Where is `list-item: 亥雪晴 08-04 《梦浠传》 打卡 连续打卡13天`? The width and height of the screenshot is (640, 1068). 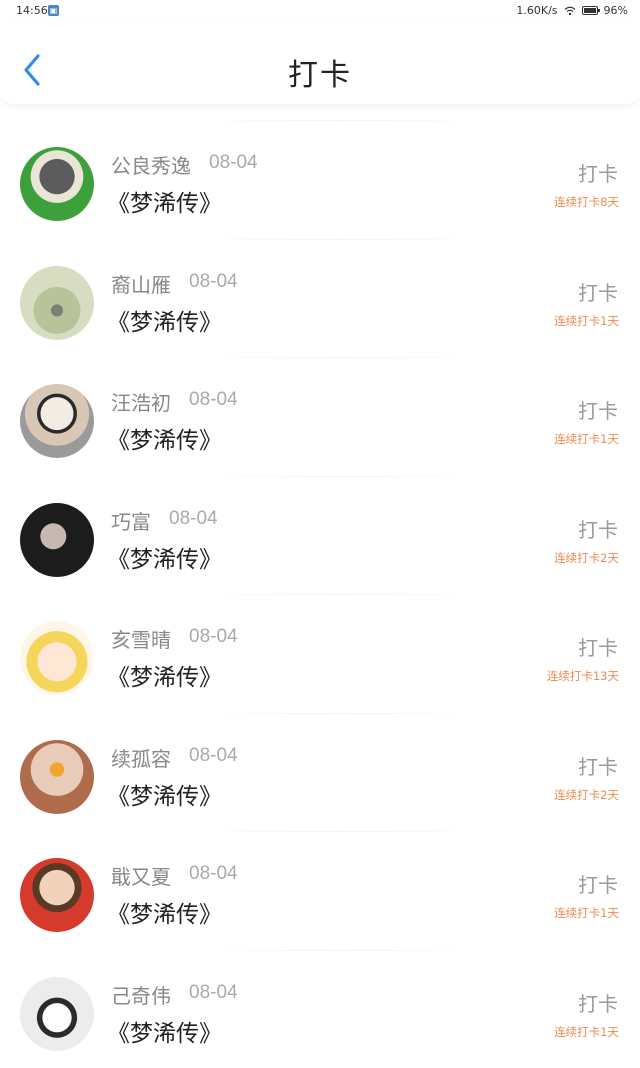 list-item: 亥雪晴 08-04 《梦浠传》 打卡 连续打卡13天 is located at coordinates (320, 653).